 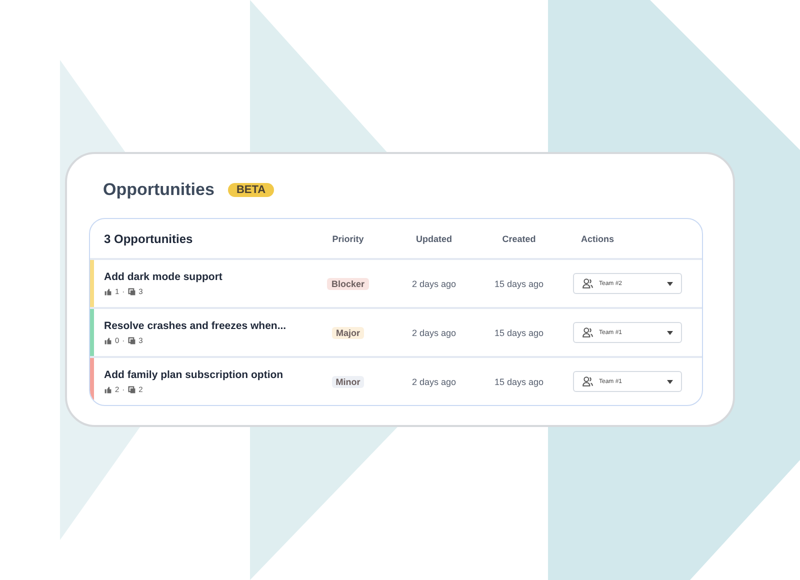 I want to click on column-header: Updated, so click(x=434, y=239).